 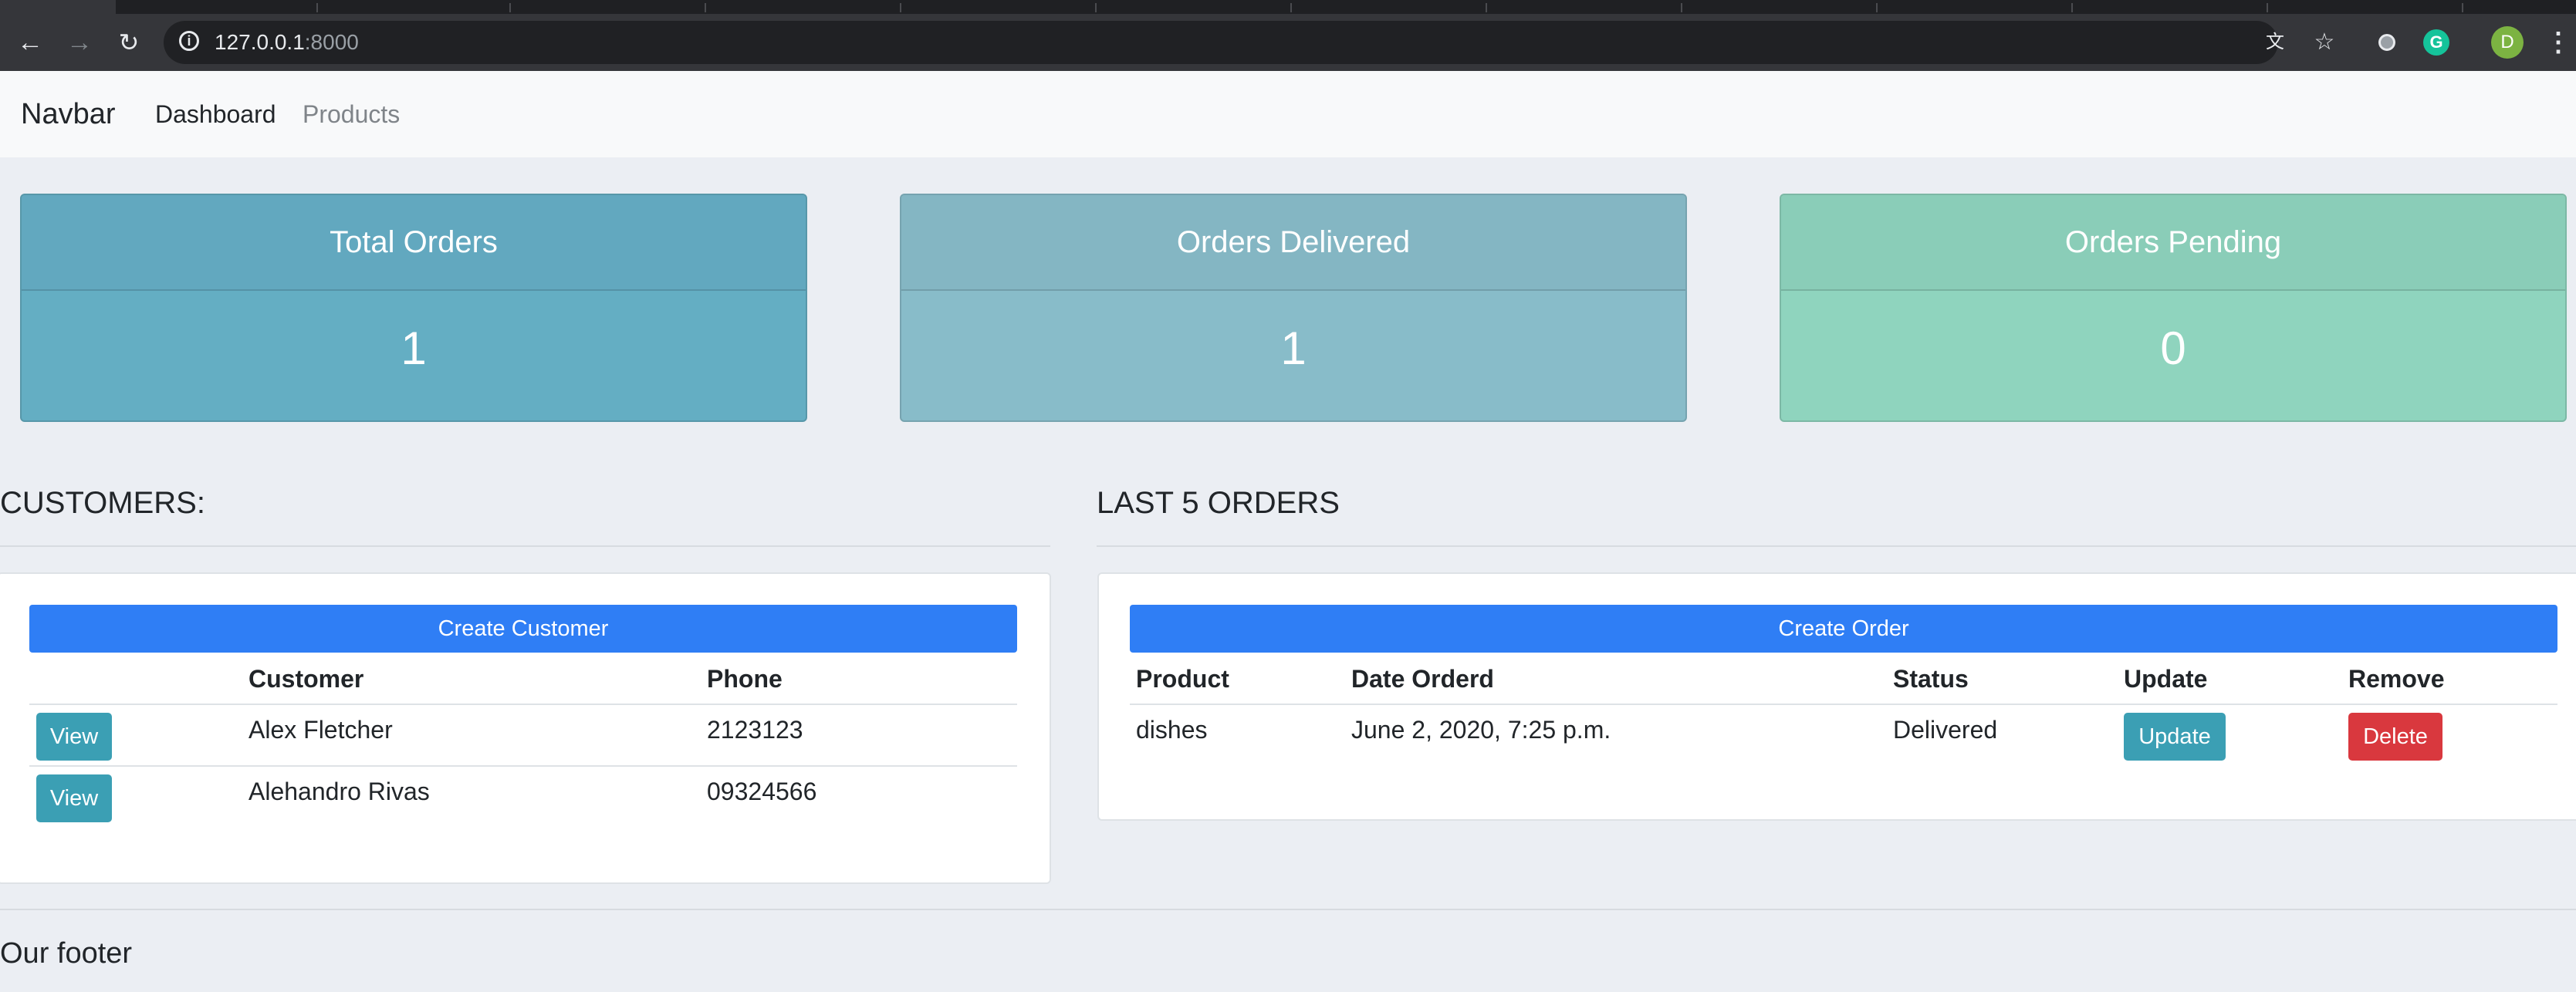 What do you see at coordinates (2324, 42) in the screenshot?
I see `bookmark-star-icon: ☆` at bounding box center [2324, 42].